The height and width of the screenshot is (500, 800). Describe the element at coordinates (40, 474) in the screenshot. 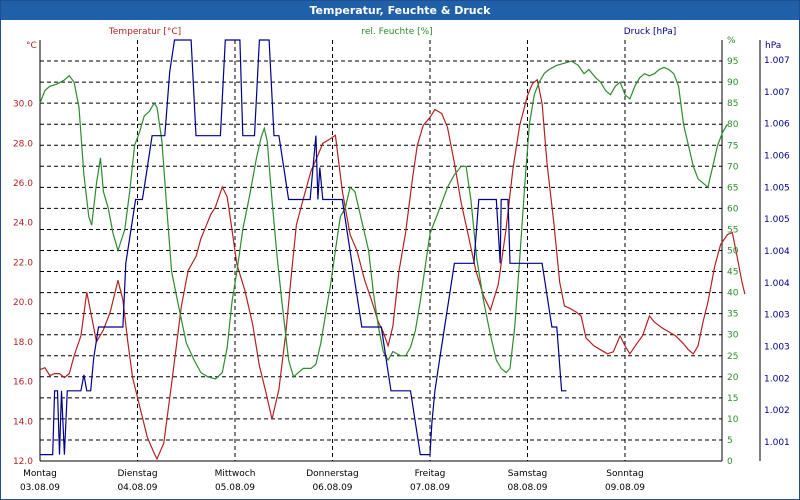

I see `x-tick-day-label: Montag` at that location.